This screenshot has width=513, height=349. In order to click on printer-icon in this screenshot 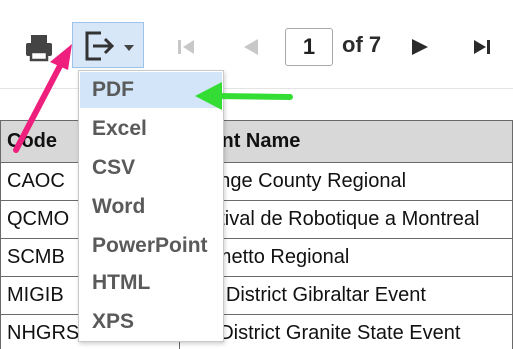, I will do `click(39, 48)`.